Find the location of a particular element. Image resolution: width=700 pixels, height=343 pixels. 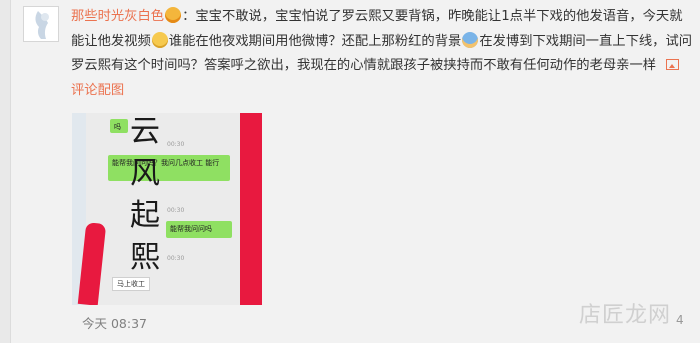

watermark-text: 店匠龙网 is located at coordinates (625, 315).